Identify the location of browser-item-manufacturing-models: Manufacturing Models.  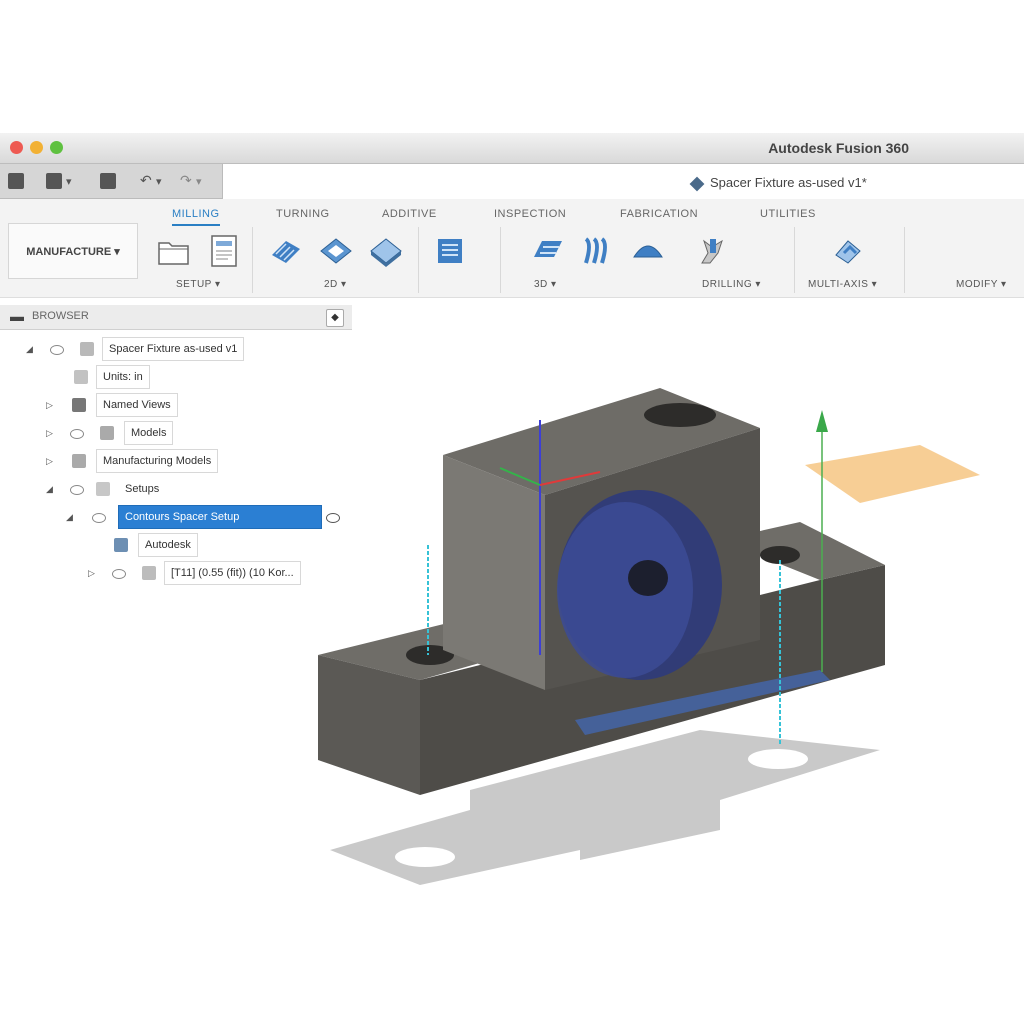
(157, 461).